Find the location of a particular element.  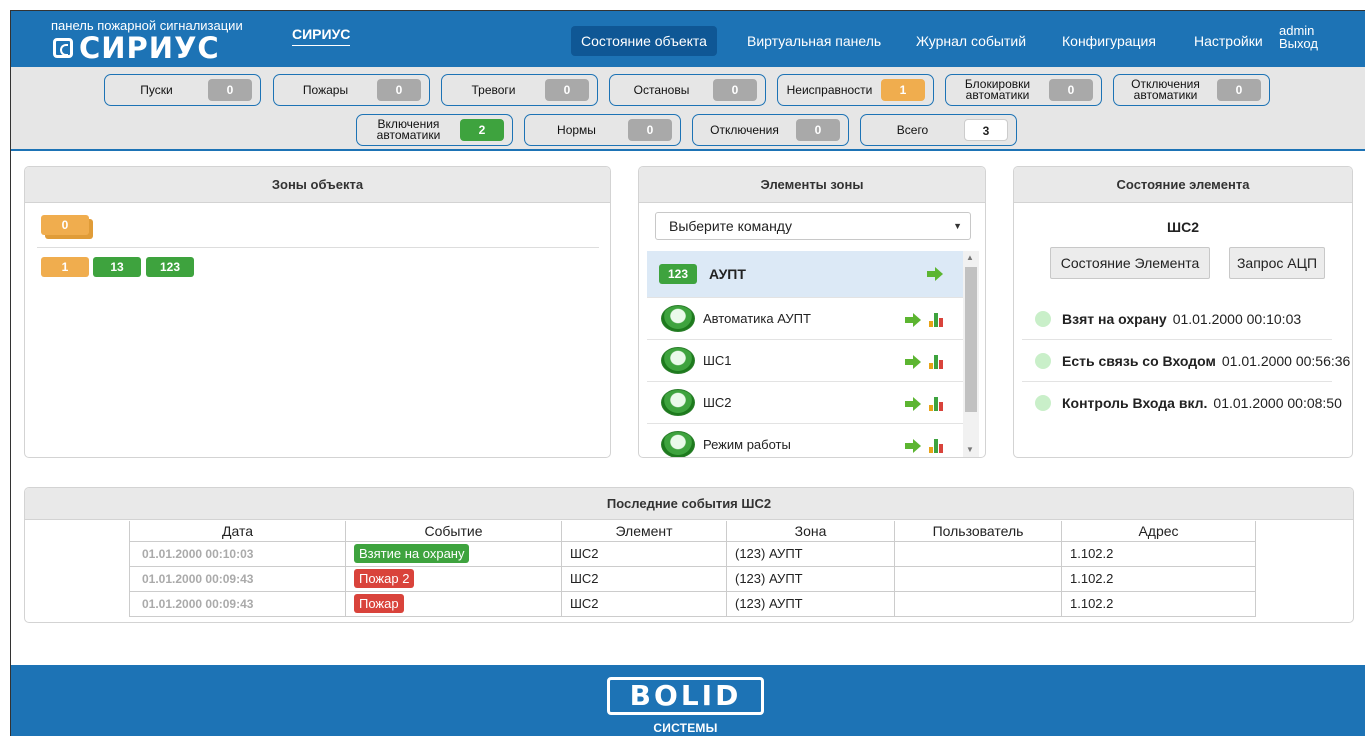

event-cell: Взятие на охрану is located at coordinates (453, 553).